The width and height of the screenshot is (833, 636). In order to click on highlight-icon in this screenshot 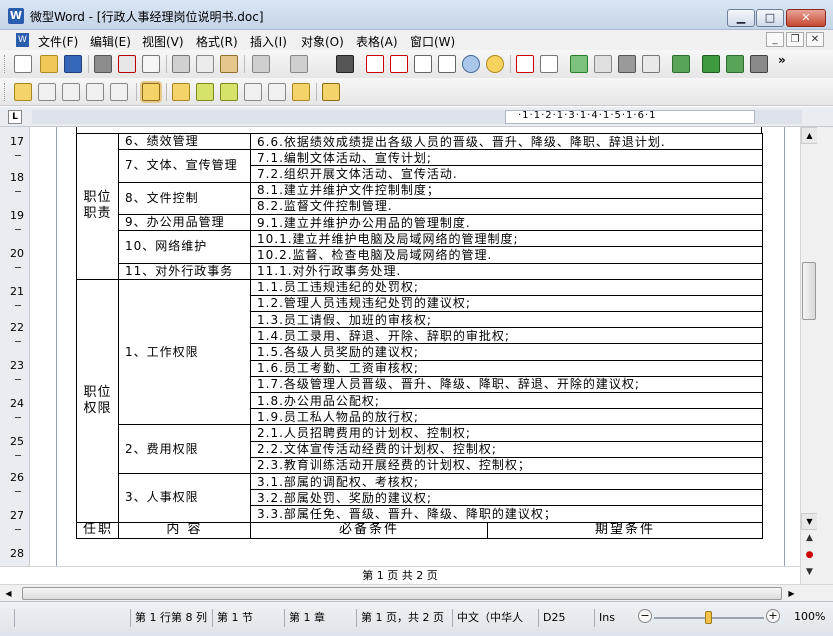, I will do `click(181, 92)`.